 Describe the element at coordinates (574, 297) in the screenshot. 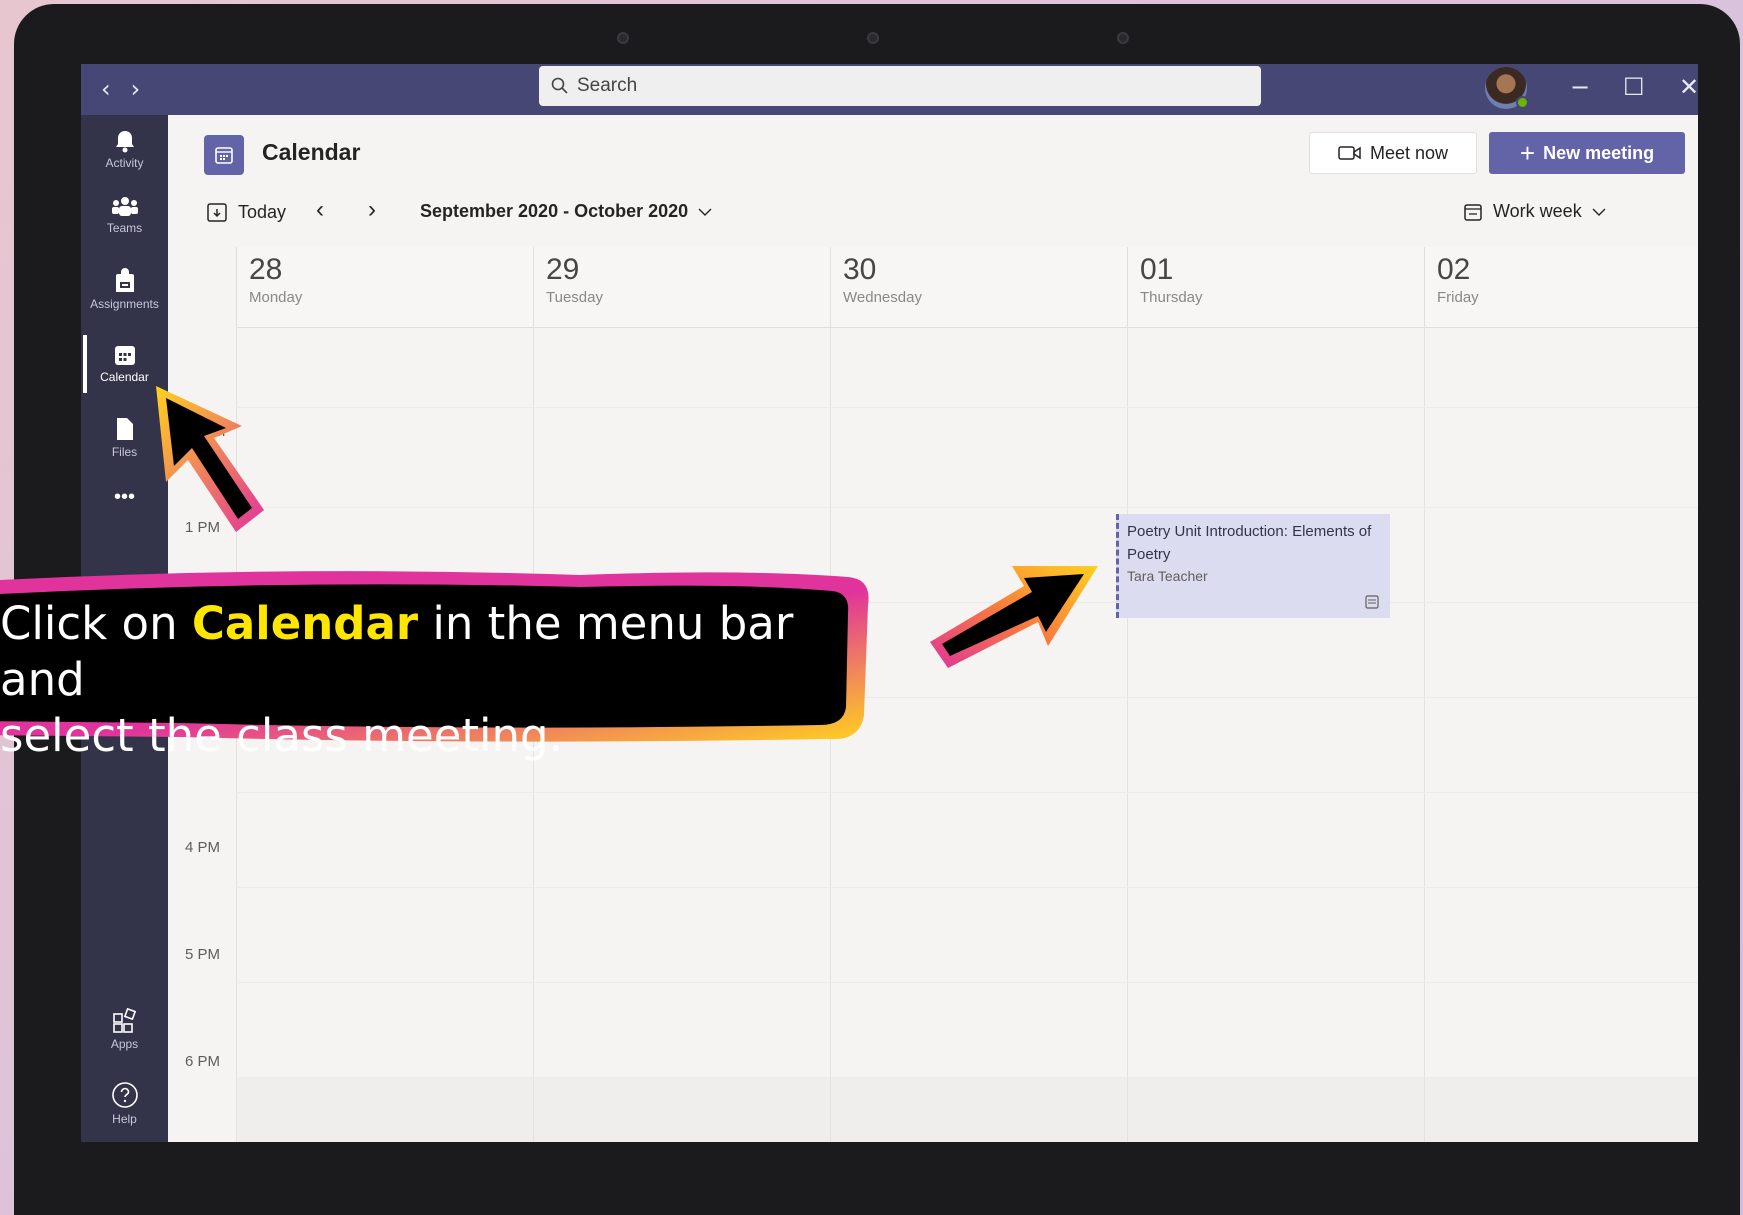

I see `day-name: Tuesday` at that location.